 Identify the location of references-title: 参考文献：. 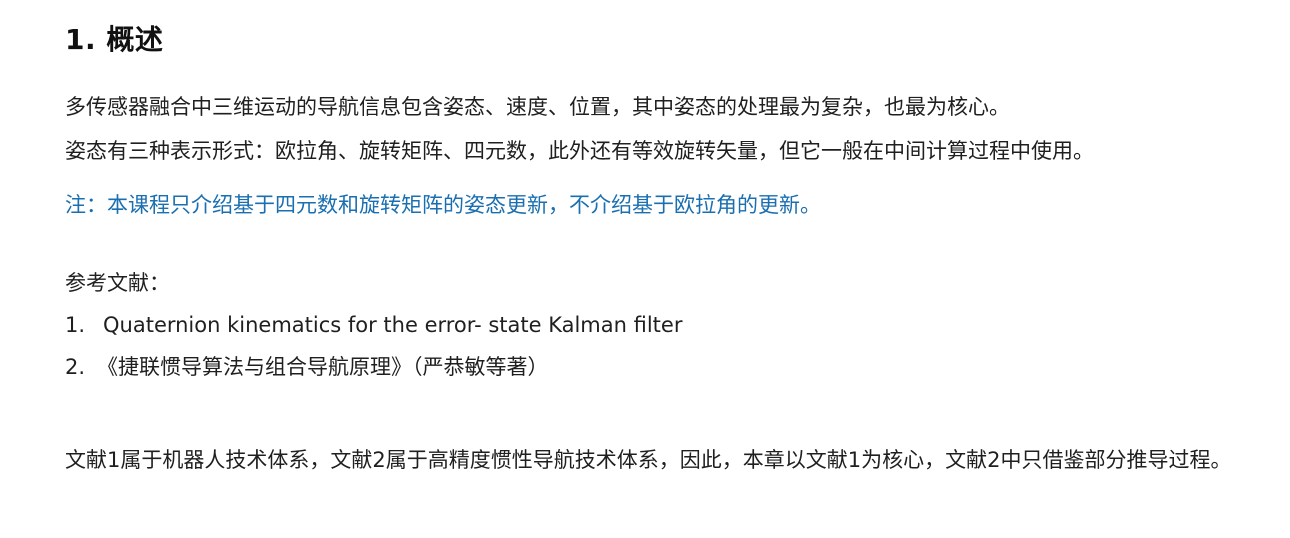
(117, 283).